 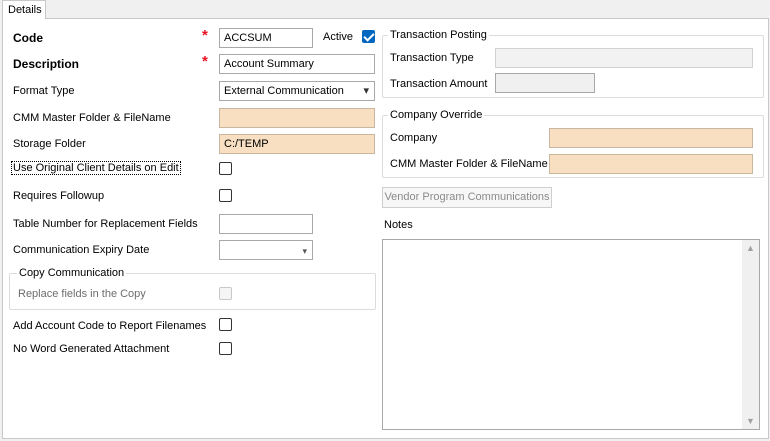 I want to click on use-original-label: Use Original Client Details on Edit, so click(x=96, y=168).